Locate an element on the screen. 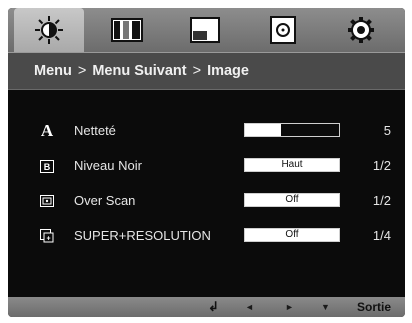 Image resolution: width=412 pixels, height=323 pixels. setting-row-sharpness: A Netteté 5 is located at coordinates (206, 131).